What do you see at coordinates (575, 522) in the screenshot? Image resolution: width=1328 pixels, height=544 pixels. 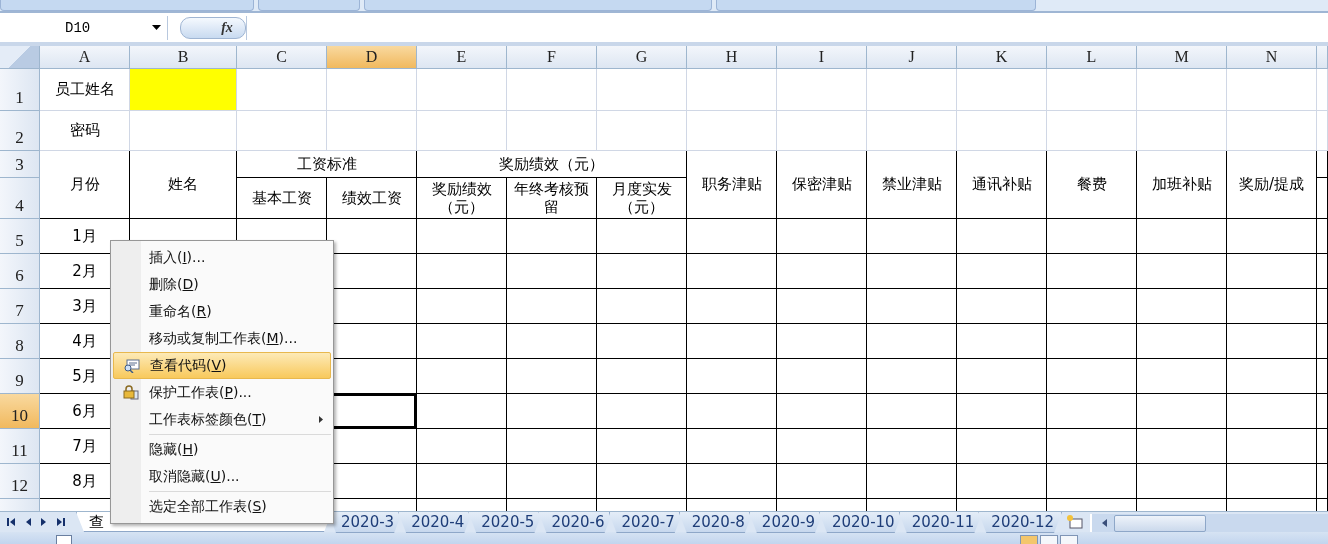 I see `sheet-tab: 2020-6` at bounding box center [575, 522].